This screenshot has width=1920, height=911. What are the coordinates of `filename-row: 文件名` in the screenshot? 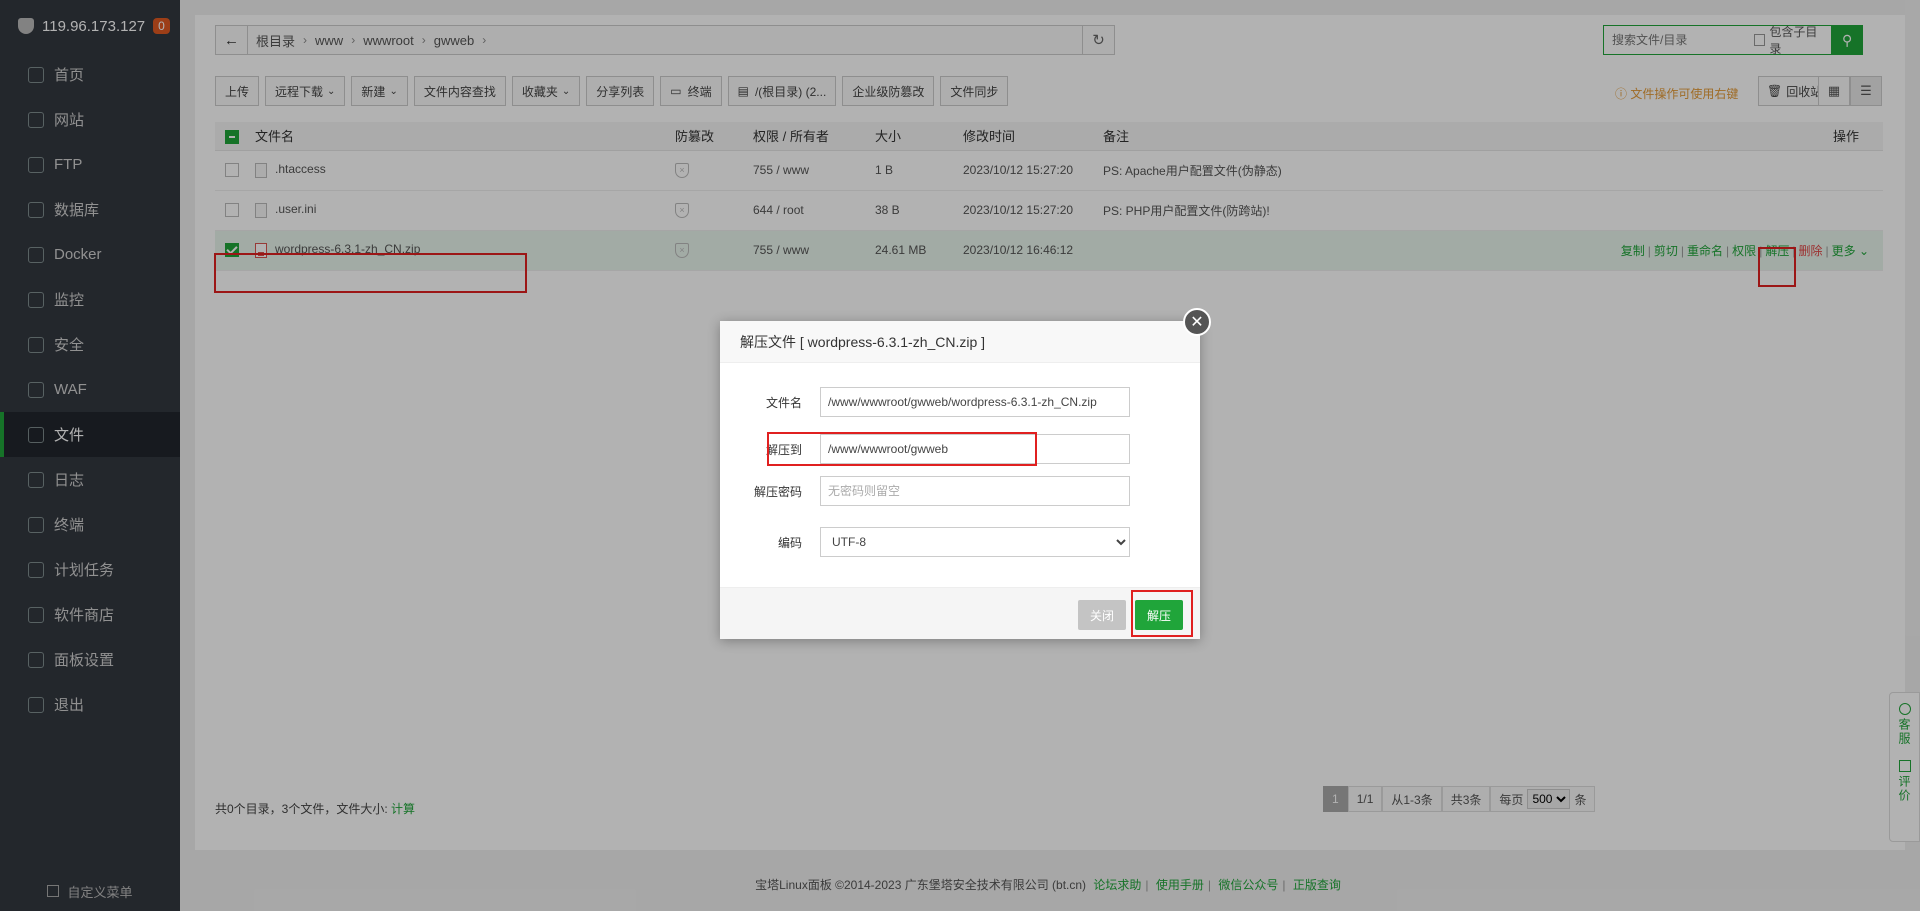 It's located at (960, 402).